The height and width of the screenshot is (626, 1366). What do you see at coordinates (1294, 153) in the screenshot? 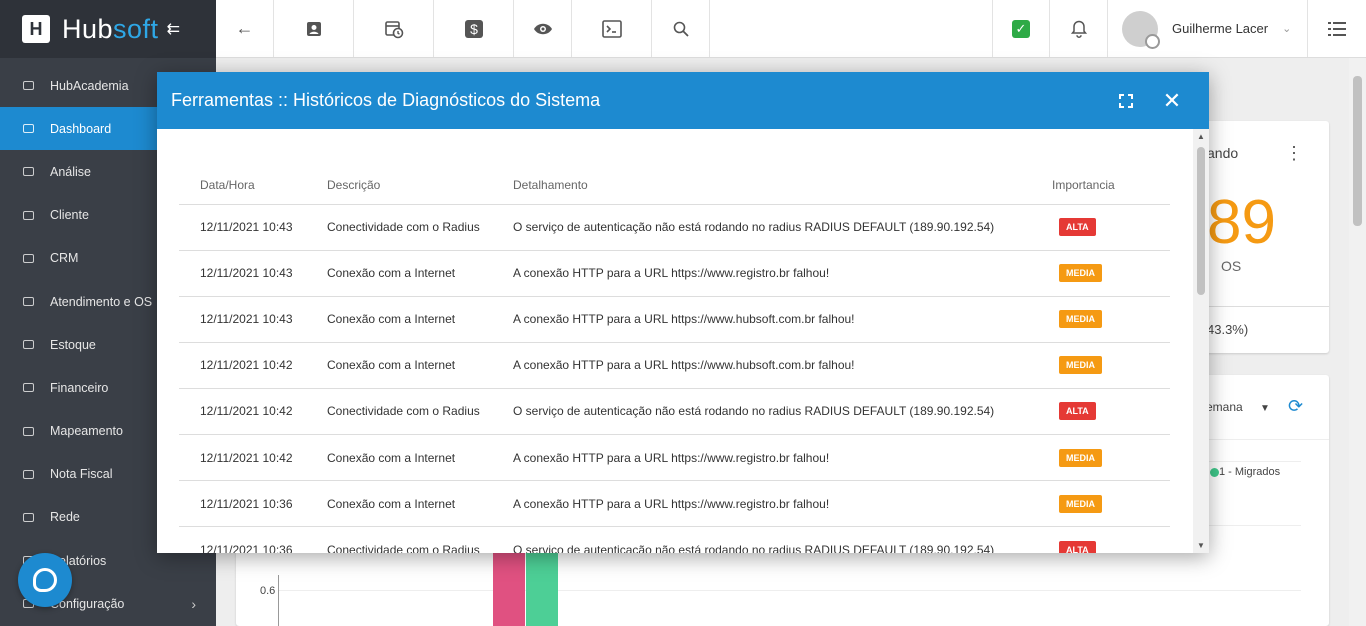
I see `more-vert-icon: ⋮` at bounding box center [1294, 153].